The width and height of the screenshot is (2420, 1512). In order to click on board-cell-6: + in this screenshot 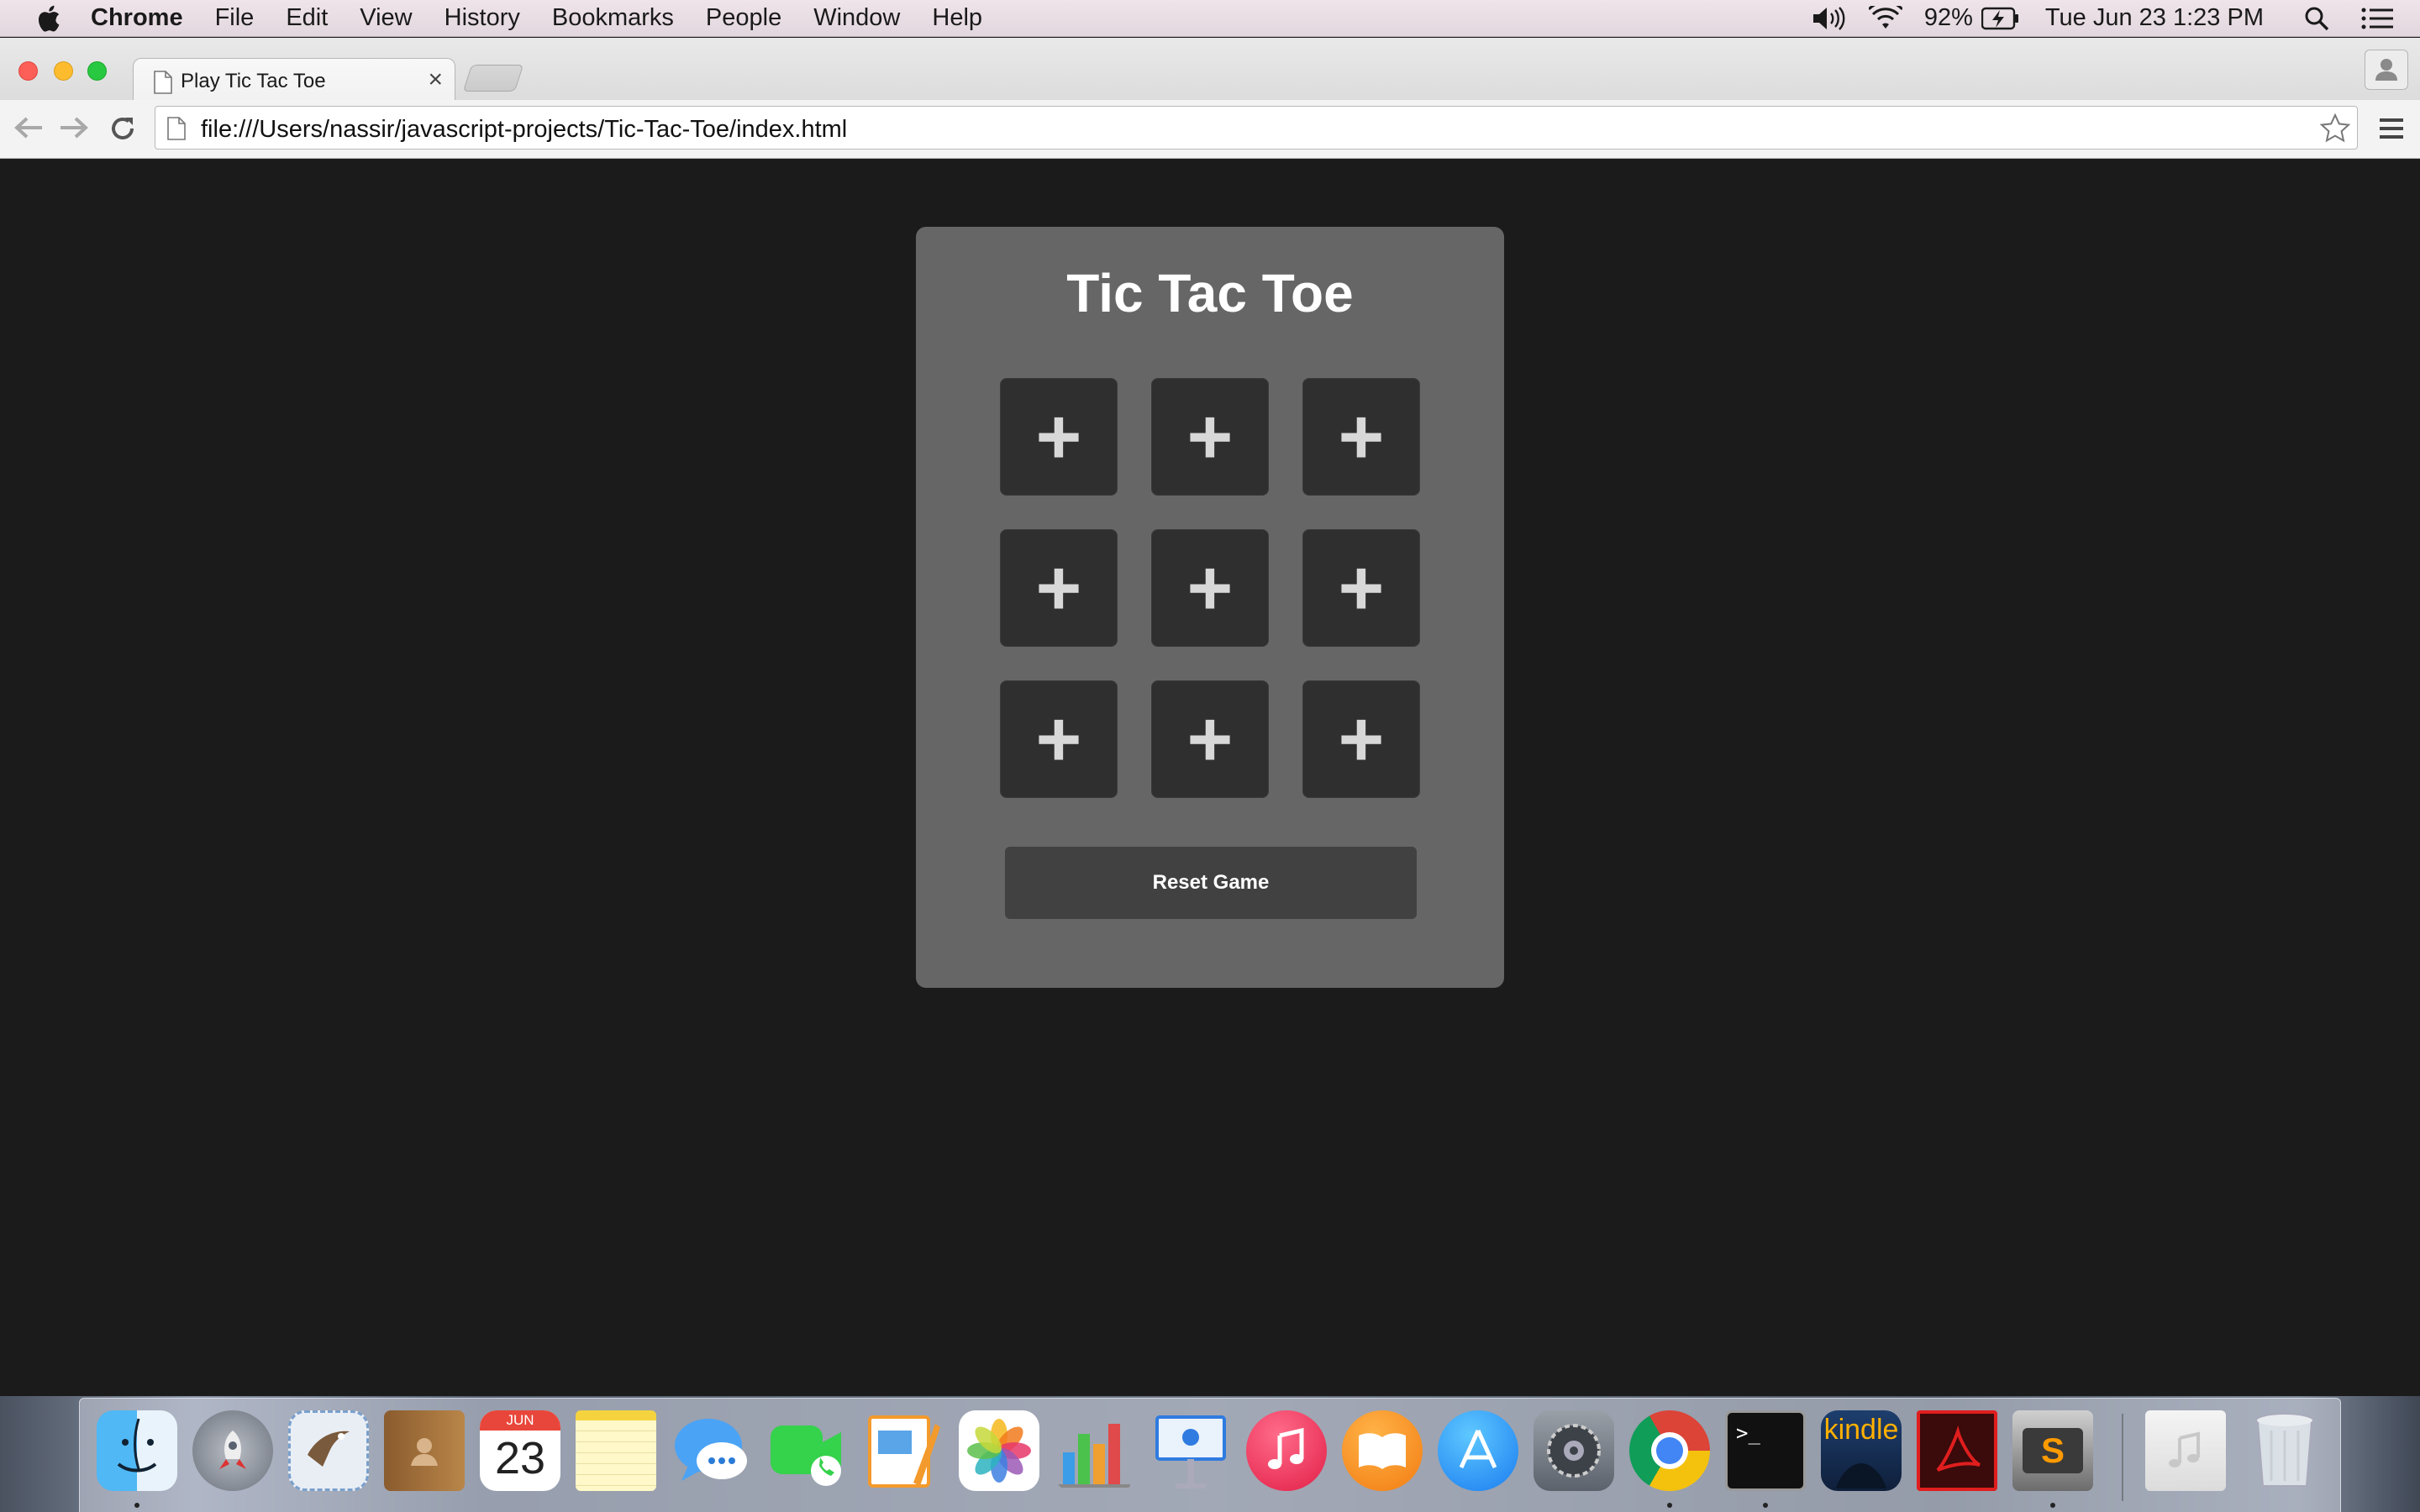, I will do `click(1361, 588)`.